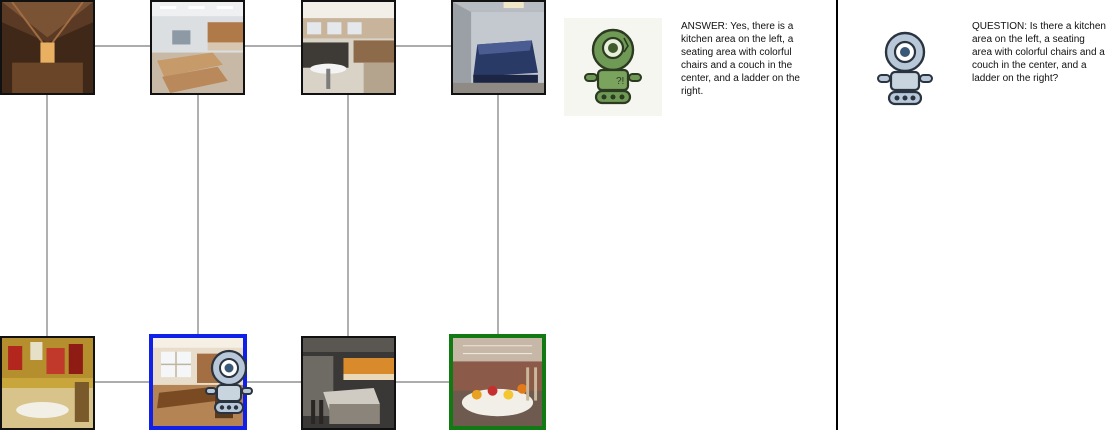  I want to click on bedroom-photo, so click(498, 47).